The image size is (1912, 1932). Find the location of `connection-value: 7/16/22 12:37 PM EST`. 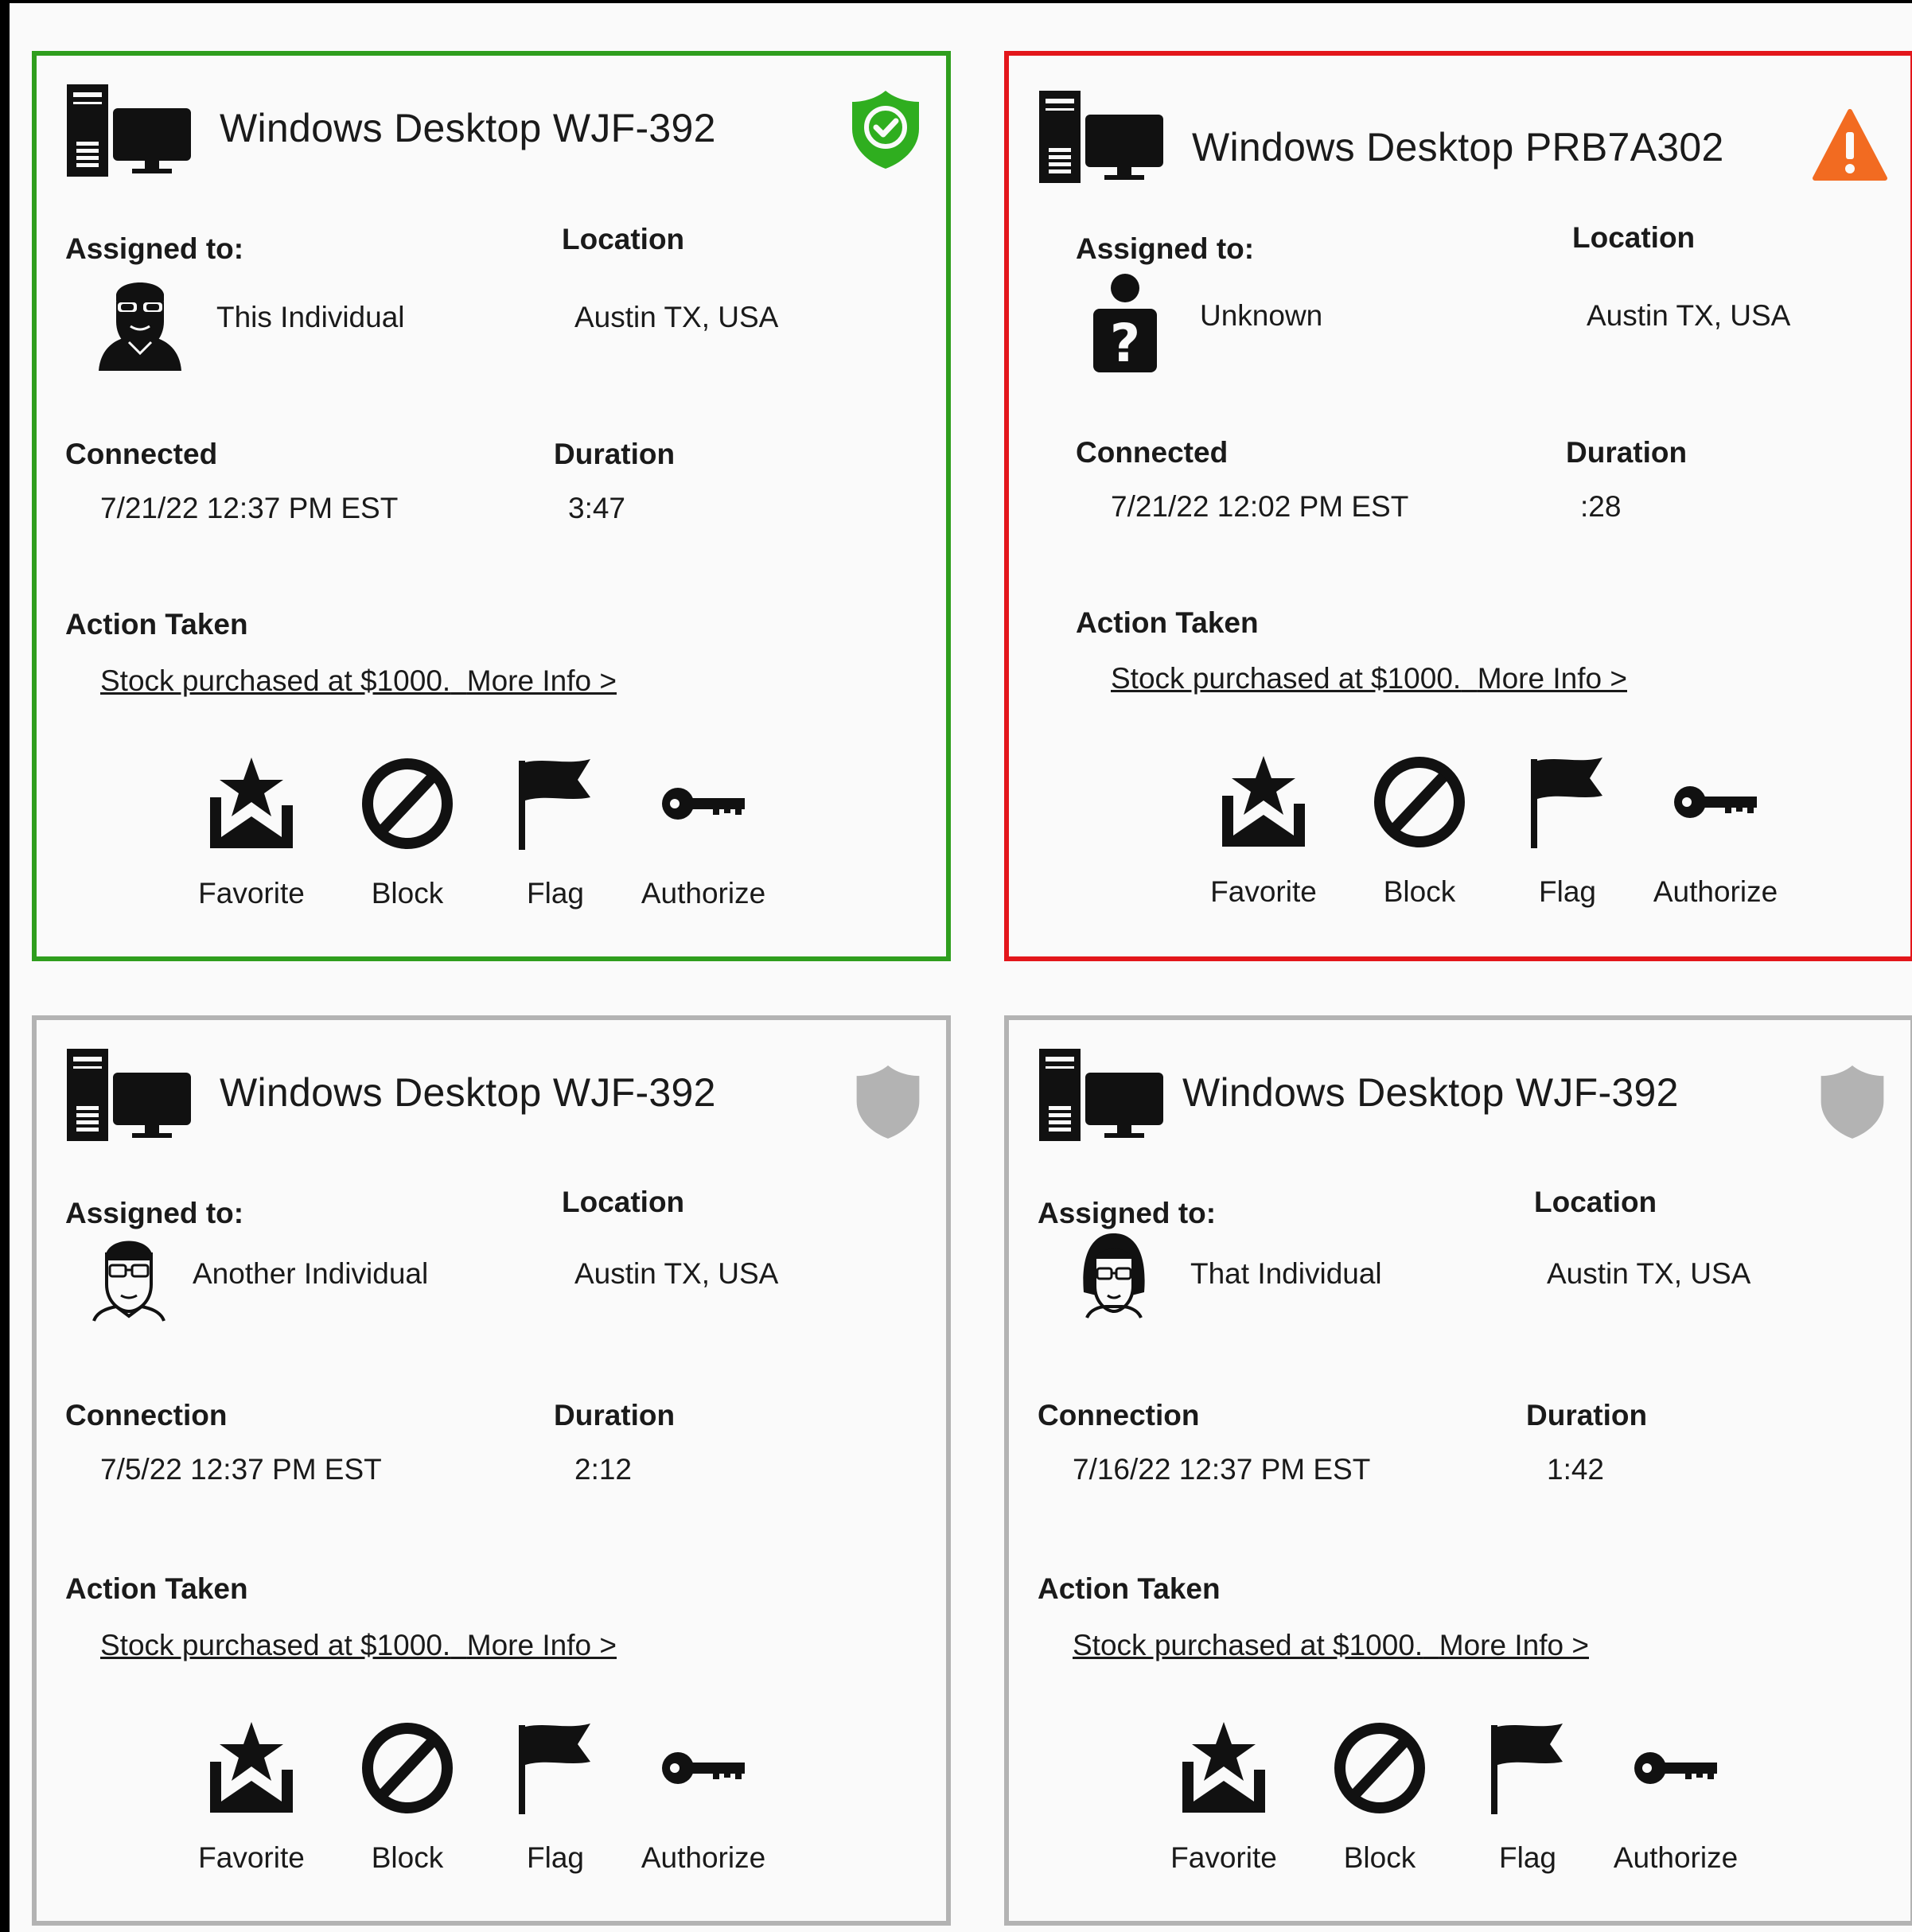

connection-value: 7/16/22 12:37 PM EST is located at coordinates (1222, 1469).